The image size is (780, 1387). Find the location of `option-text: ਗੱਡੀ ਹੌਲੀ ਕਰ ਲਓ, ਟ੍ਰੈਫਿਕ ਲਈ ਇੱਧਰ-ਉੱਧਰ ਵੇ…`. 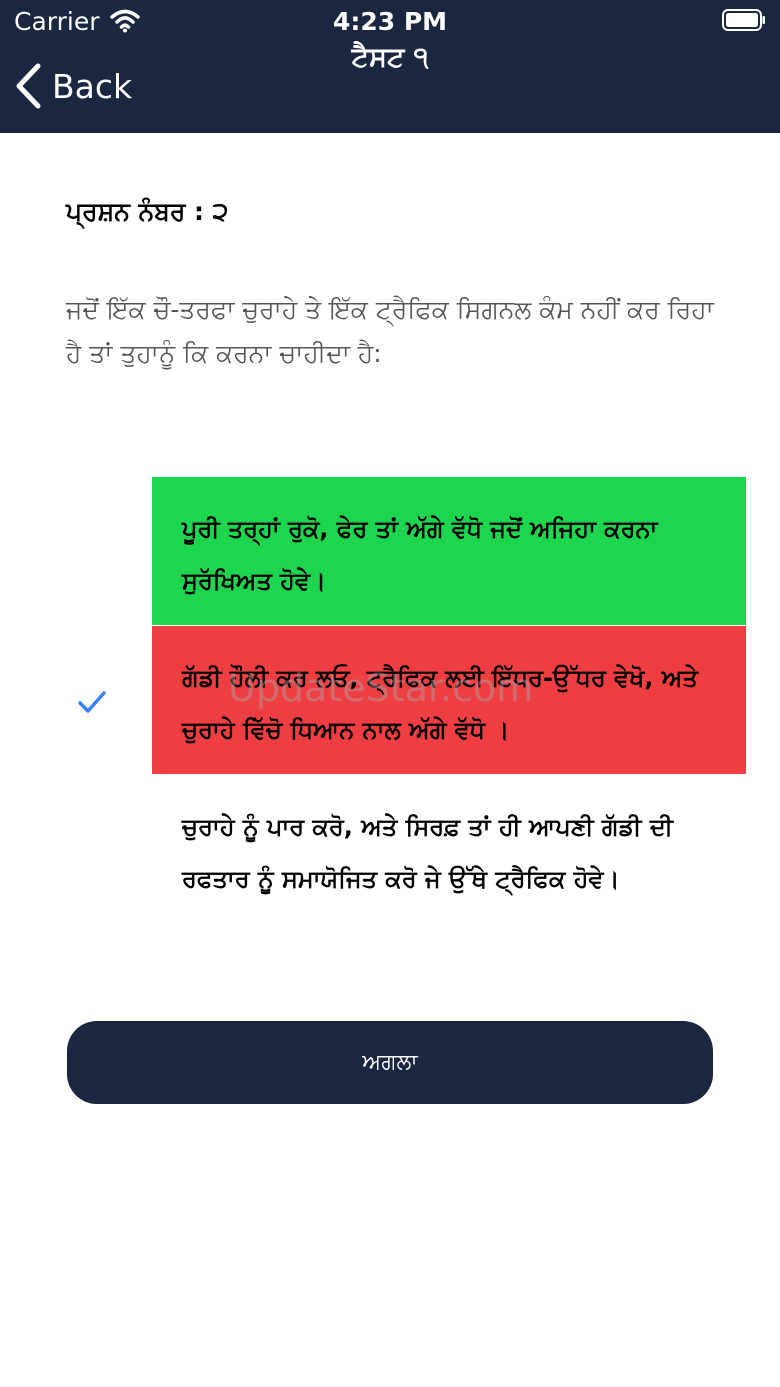

option-text: ਗੱਡੀ ਹੌਲੀ ਕਰ ਲਓ, ਟ੍ਰੈਫਿਕ ਲਈ ਇੱਧਰ-ਉੱਧਰ ਵੇ… is located at coordinates (440, 704).